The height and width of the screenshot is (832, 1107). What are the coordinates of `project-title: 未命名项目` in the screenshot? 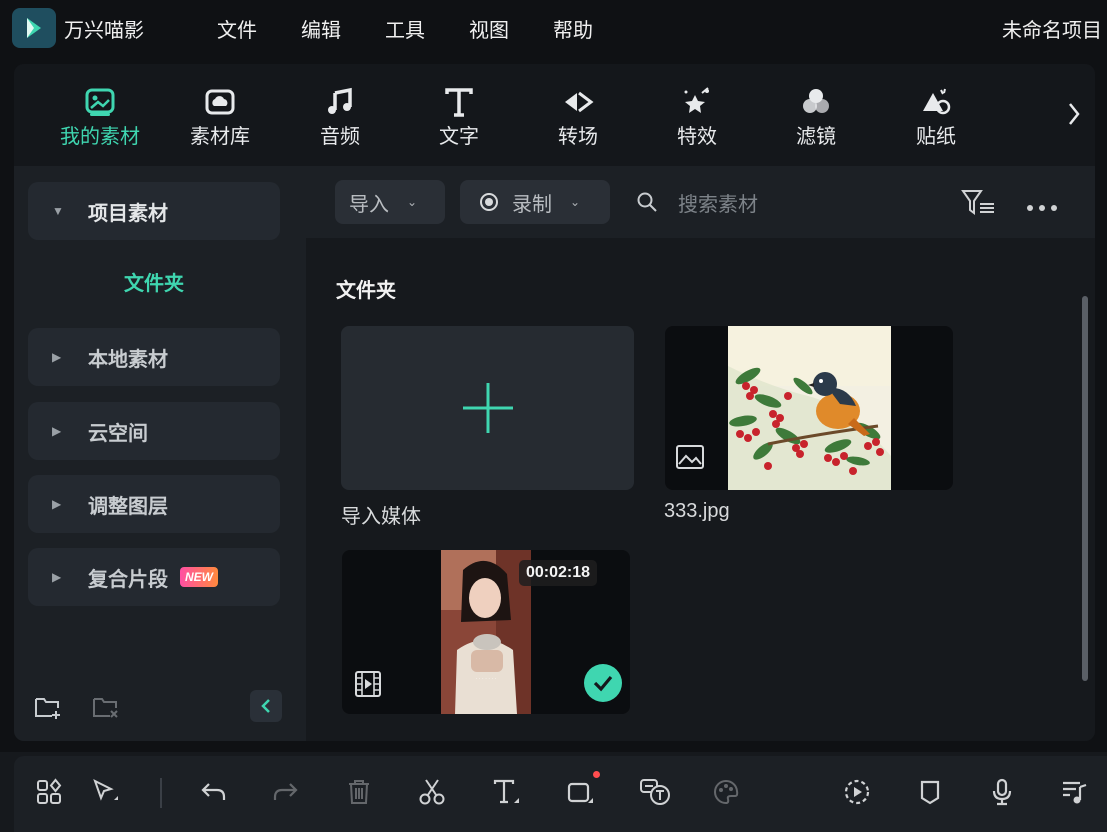 It's located at (1052, 31).